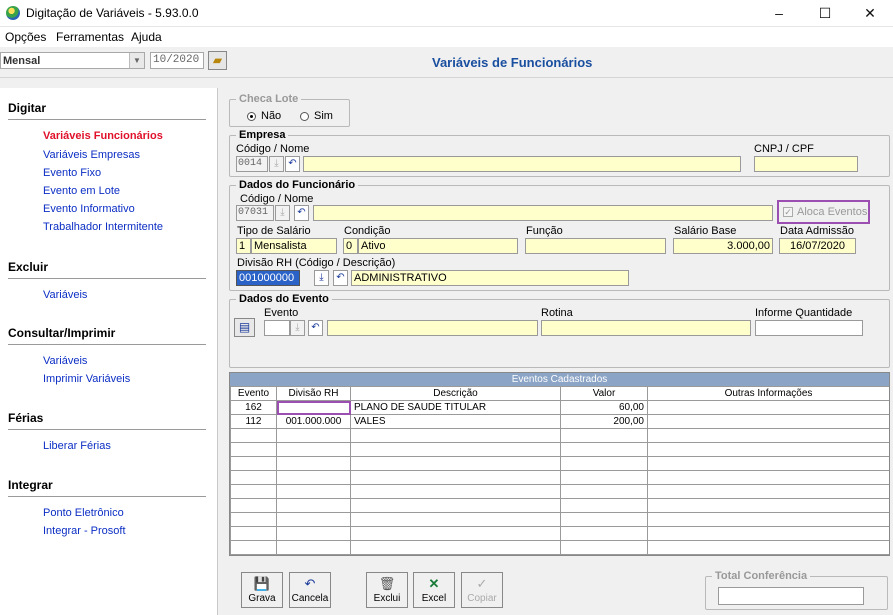 The image size is (893, 615). Describe the element at coordinates (91, 155) in the screenshot. I see `sidebar-item-variaveis-empresas: Variáveis Empresas` at that location.